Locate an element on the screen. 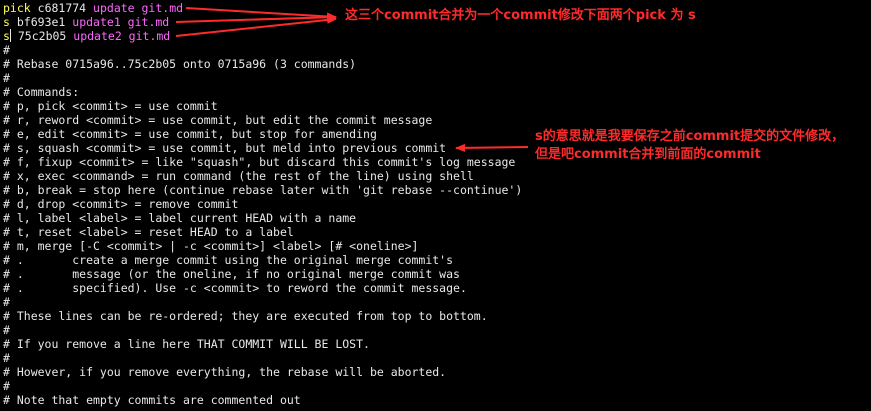 Image resolution: width=871 pixels, height=411 pixels. annotation-middle-line2: 但是吧commit合并到前面的commit is located at coordinates (648, 154).